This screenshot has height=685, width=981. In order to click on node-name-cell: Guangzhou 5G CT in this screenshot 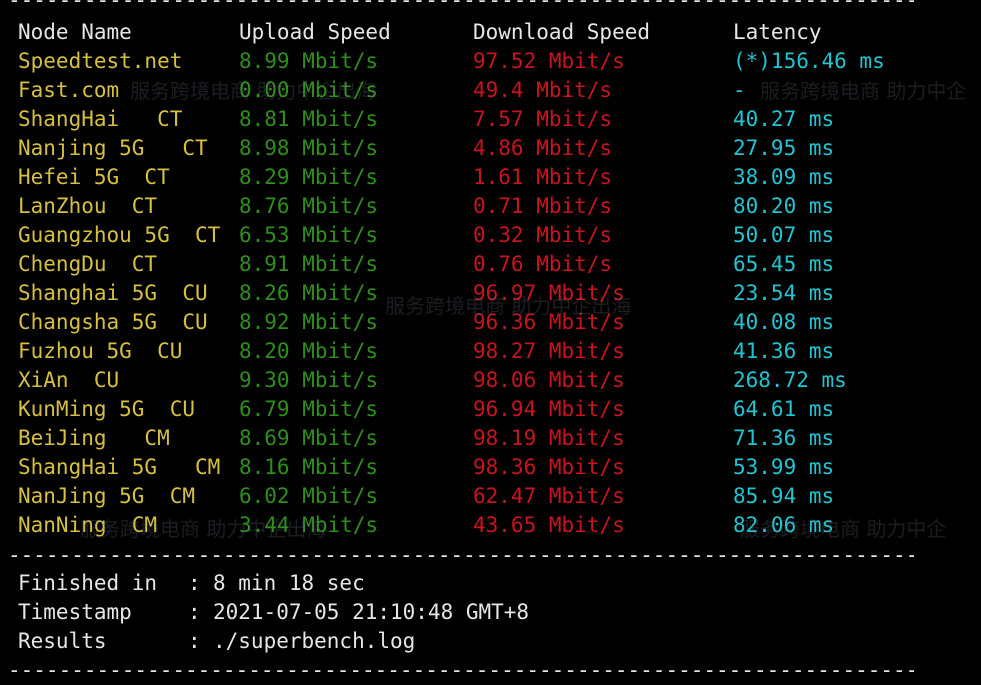, I will do `click(119, 235)`.